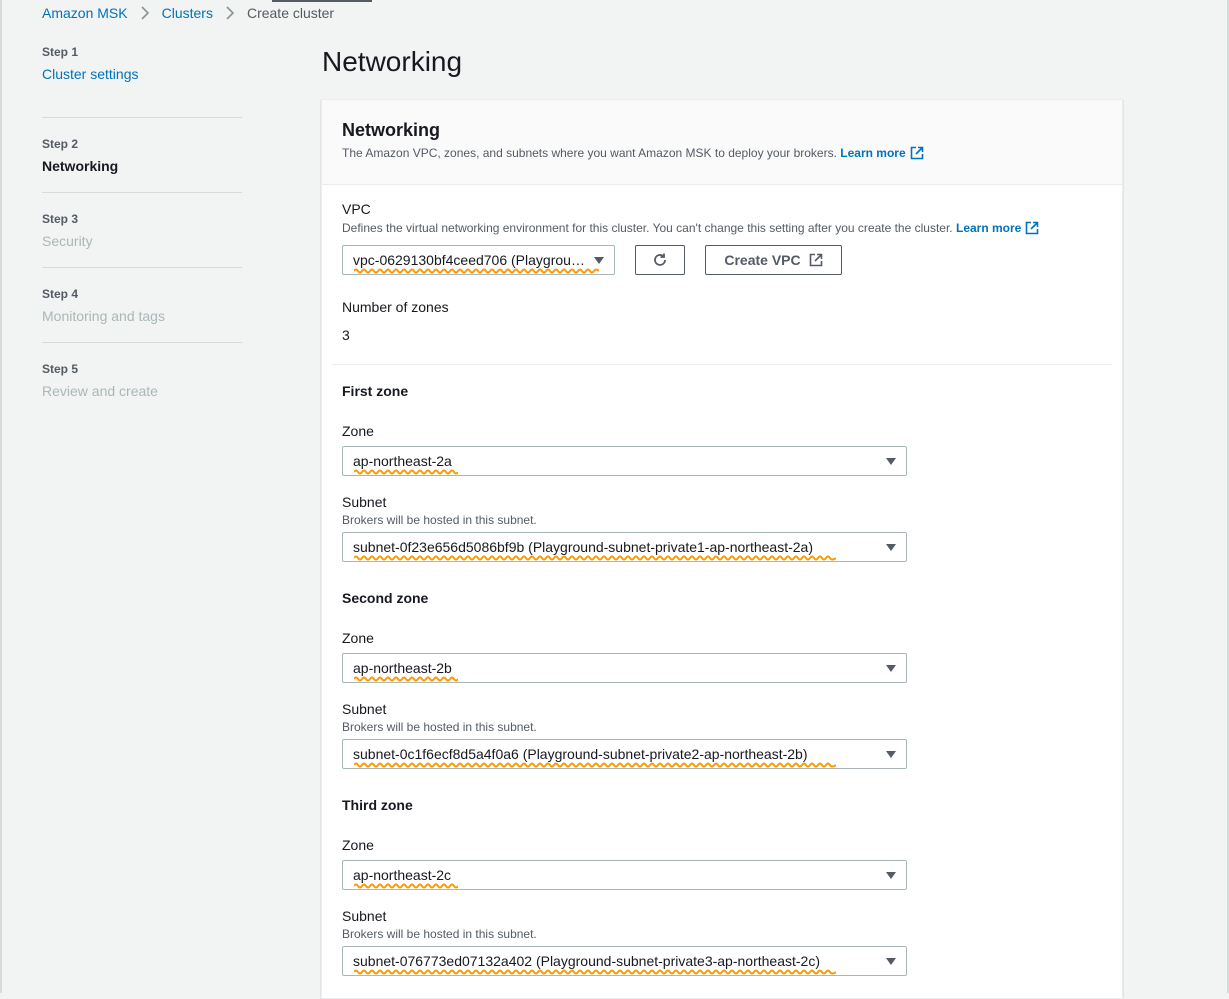  Describe the element at coordinates (142, 380) in the screenshot. I see `step-5: Step 5 Review and create` at that location.